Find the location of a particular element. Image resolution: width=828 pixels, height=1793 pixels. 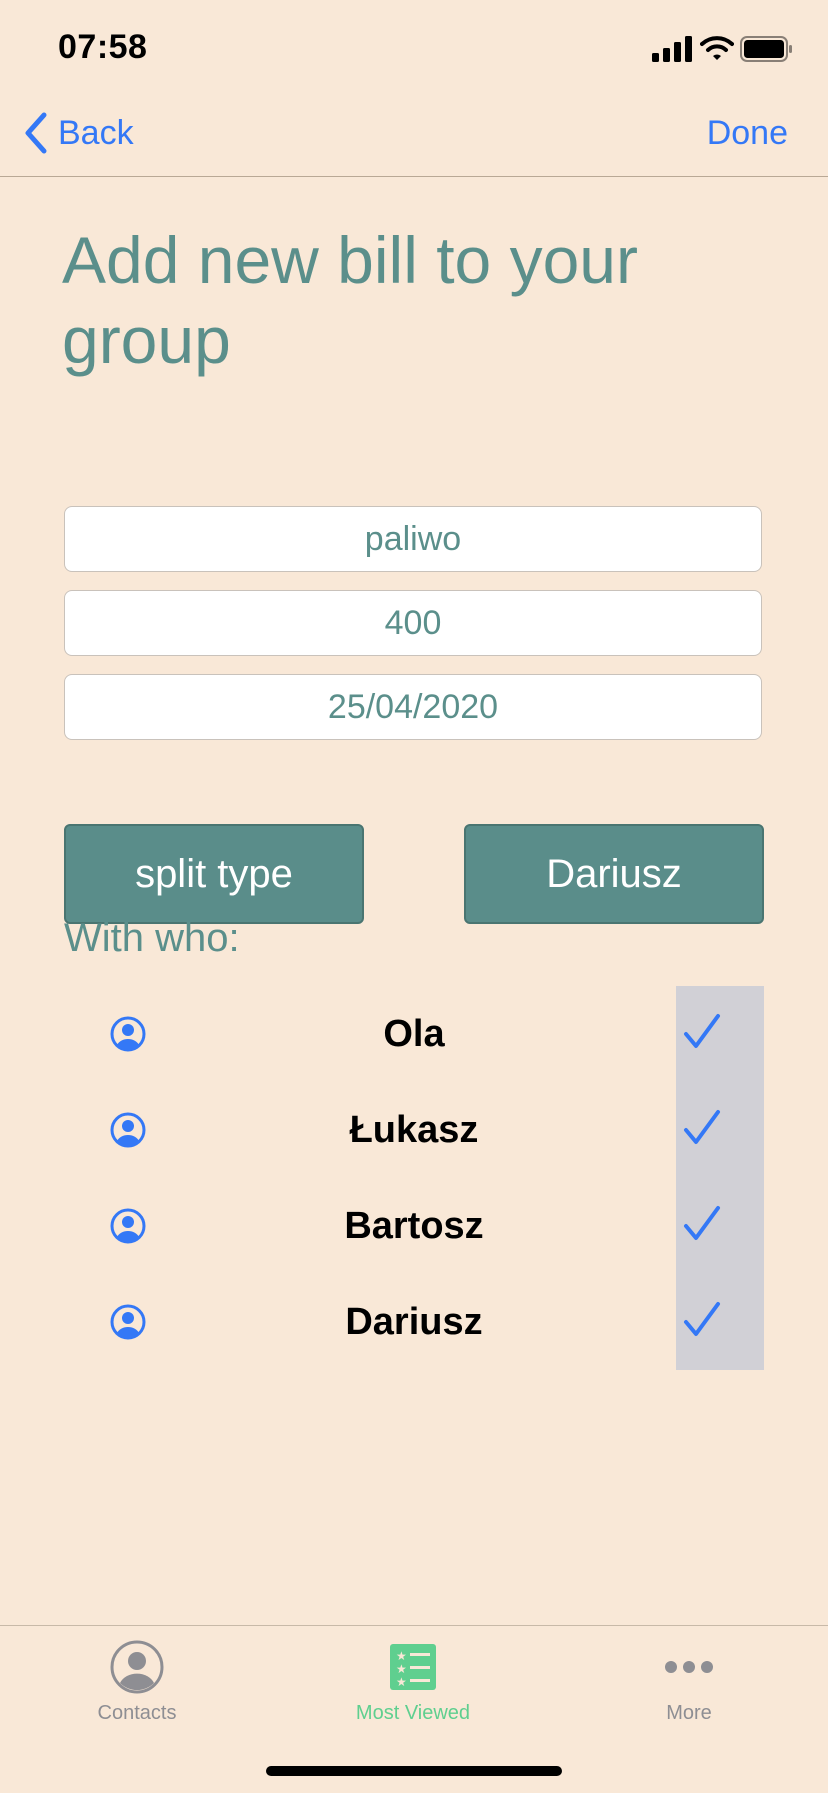

bill-name-field: paliwo is located at coordinates (413, 539).